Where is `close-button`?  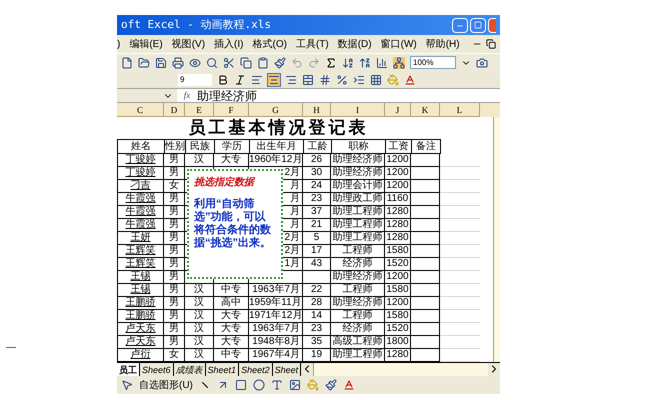
close-button is located at coordinates (492, 25).